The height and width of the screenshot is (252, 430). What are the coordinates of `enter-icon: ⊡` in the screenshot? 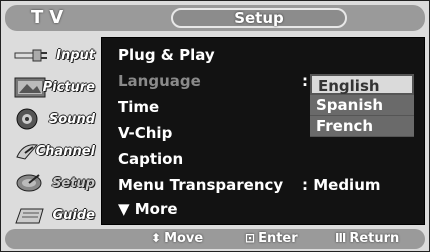 It's located at (250, 238).